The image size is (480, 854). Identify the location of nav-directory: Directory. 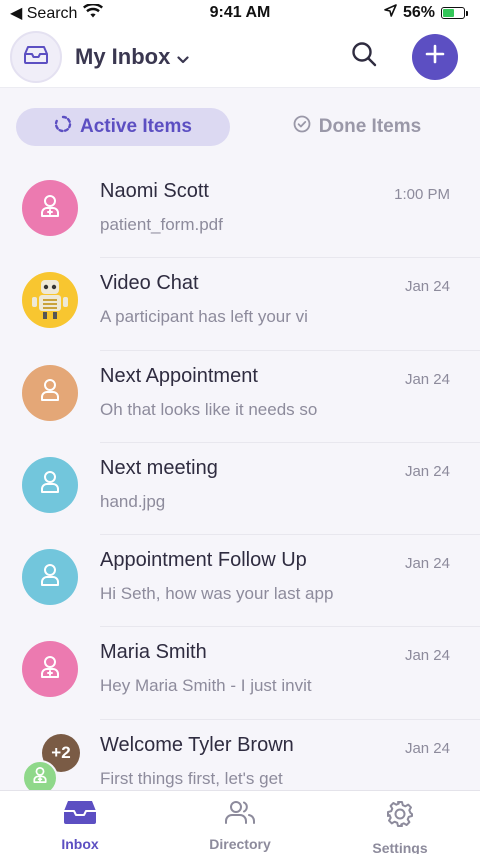
(240, 822).